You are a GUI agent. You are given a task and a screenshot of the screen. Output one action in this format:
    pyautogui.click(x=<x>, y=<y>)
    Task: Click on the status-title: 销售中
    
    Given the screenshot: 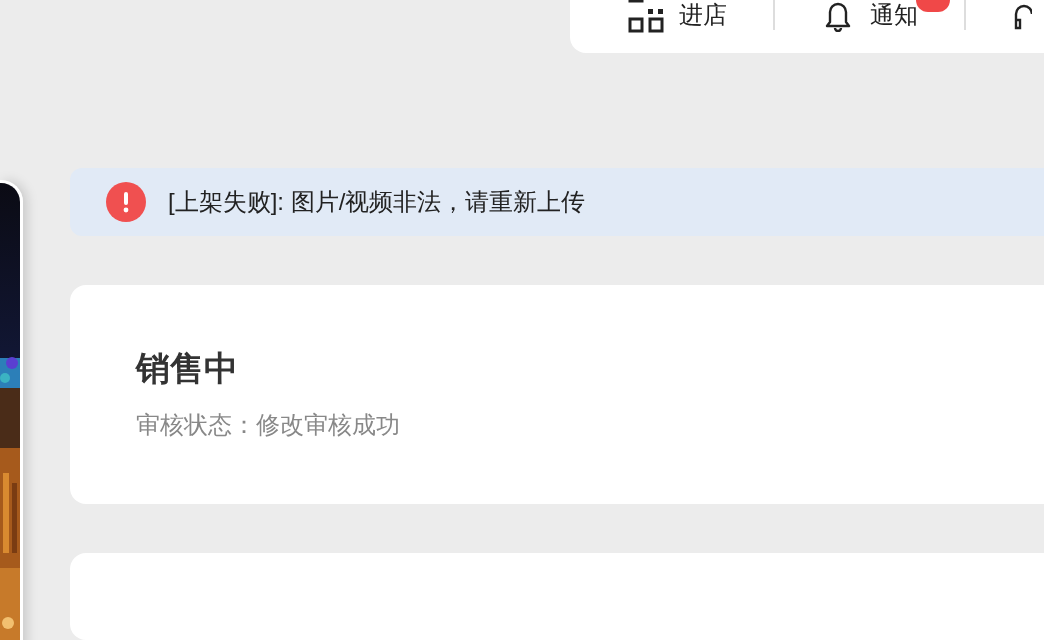 What is the action you would take?
    pyautogui.click(x=187, y=368)
    